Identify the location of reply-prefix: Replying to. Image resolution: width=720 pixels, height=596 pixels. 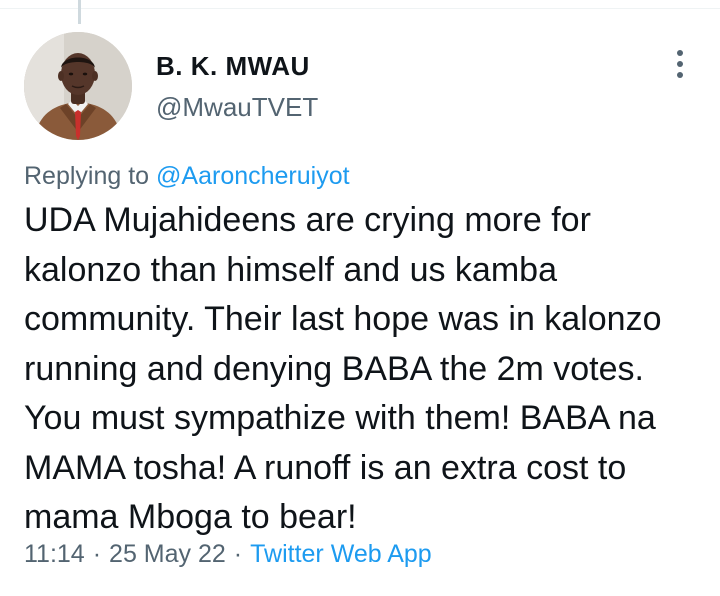
(87, 176).